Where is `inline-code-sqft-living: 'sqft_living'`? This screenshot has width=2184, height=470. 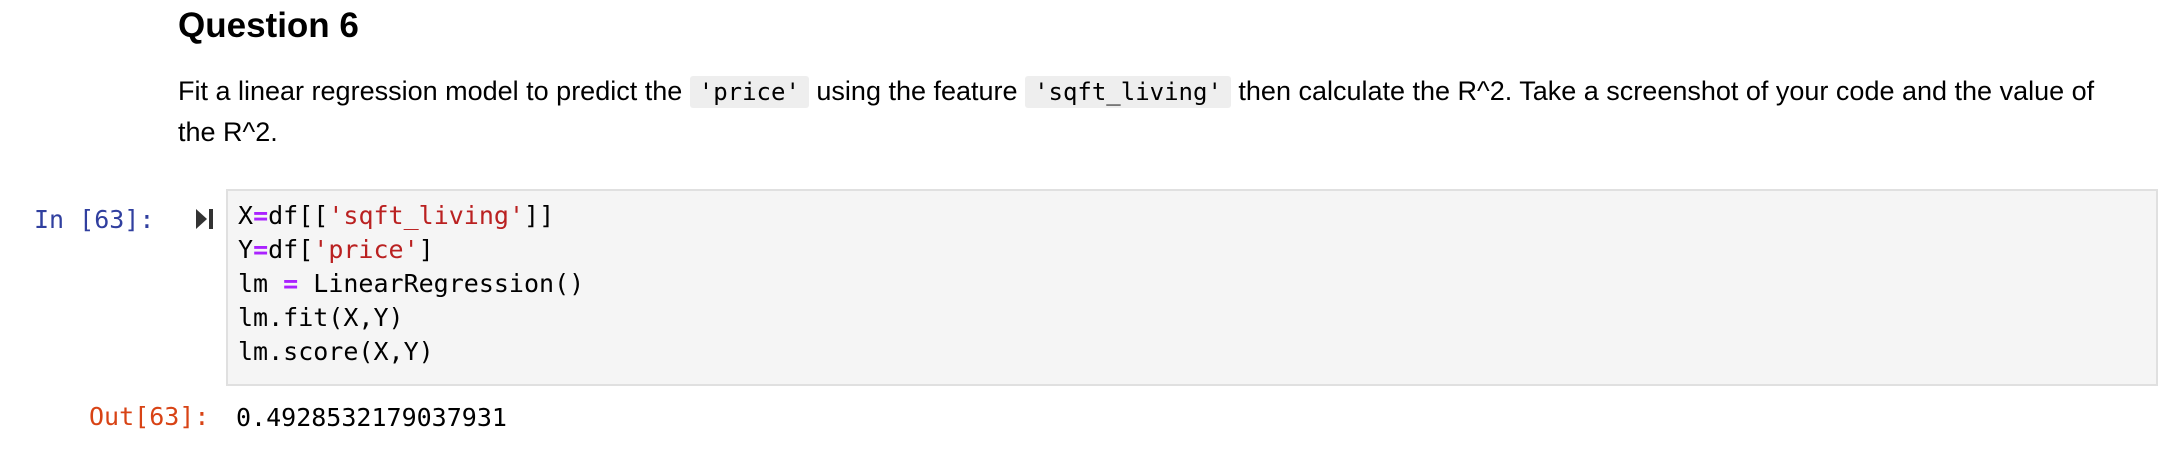
inline-code-sqft-living: 'sqft_living' is located at coordinates (1128, 92).